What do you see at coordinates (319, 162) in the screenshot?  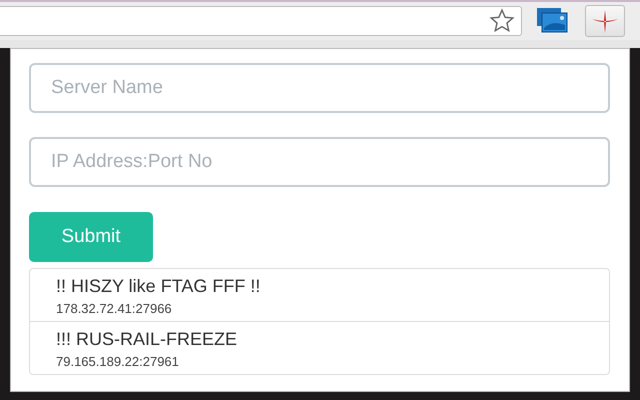 I see `input-field: IP Address:Port No` at bounding box center [319, 162].